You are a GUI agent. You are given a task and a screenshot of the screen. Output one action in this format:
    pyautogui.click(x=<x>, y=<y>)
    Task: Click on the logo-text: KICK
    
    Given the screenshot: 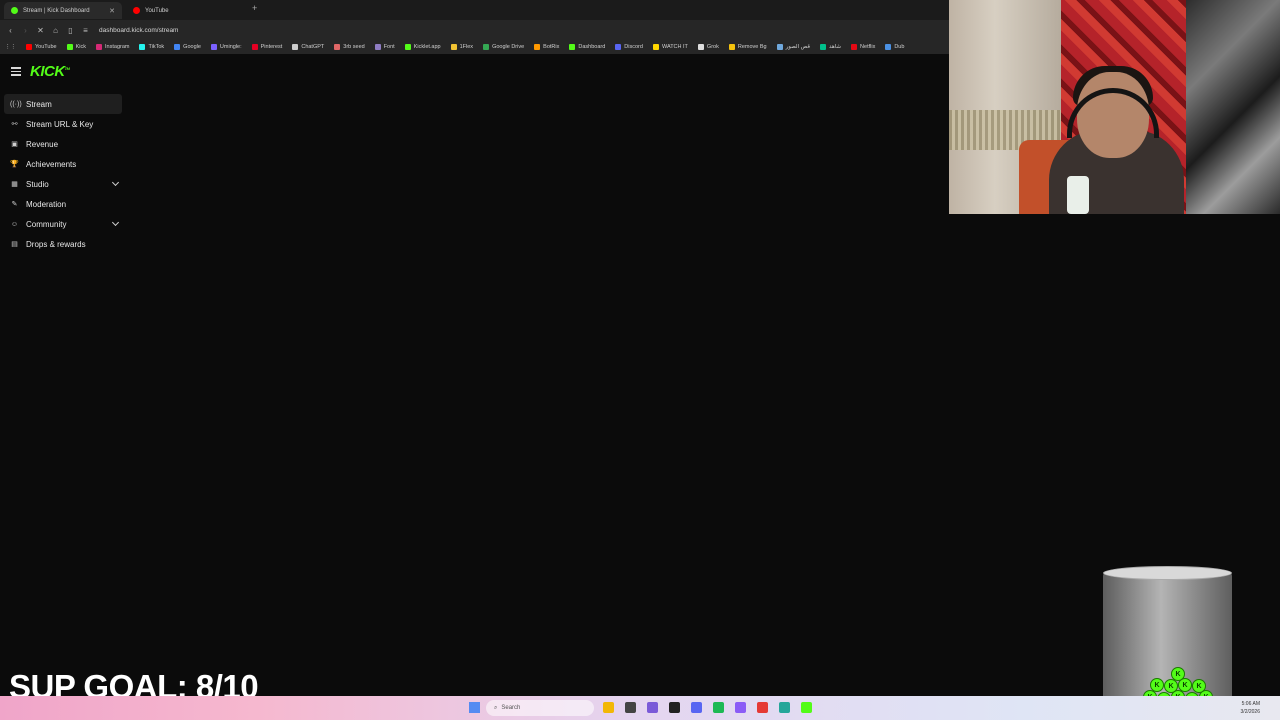 What is the action you would take?
    pyautogui.click(x=47, y=71)
    